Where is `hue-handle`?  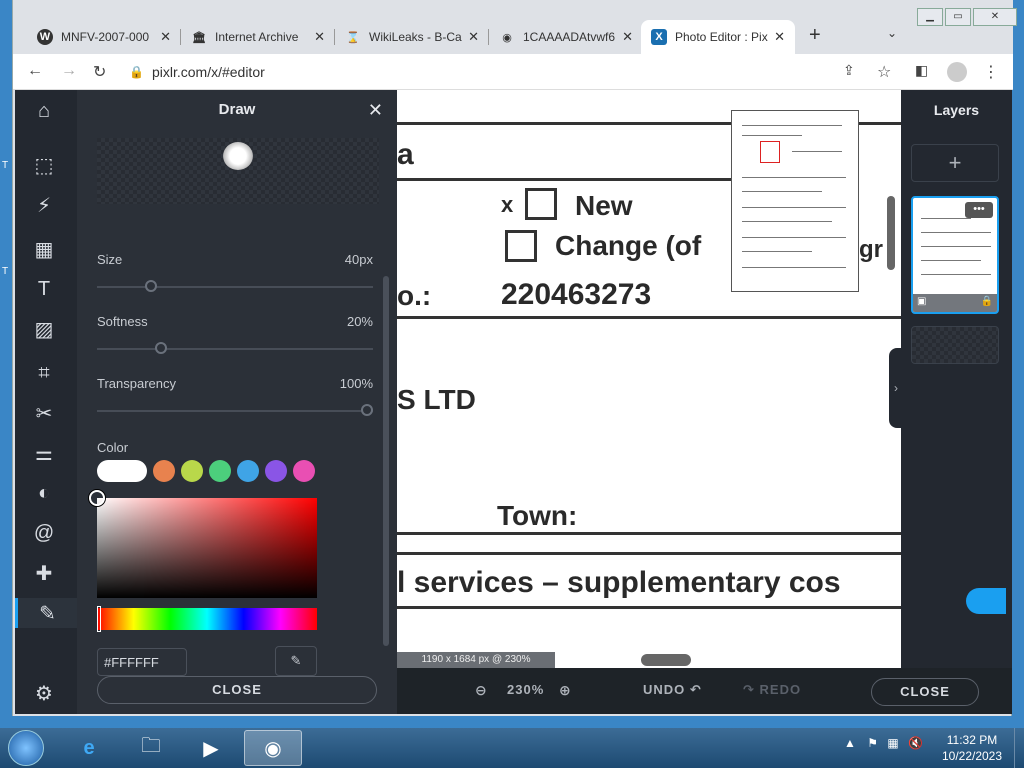 hue-handle is located at coordinates (99, 619).